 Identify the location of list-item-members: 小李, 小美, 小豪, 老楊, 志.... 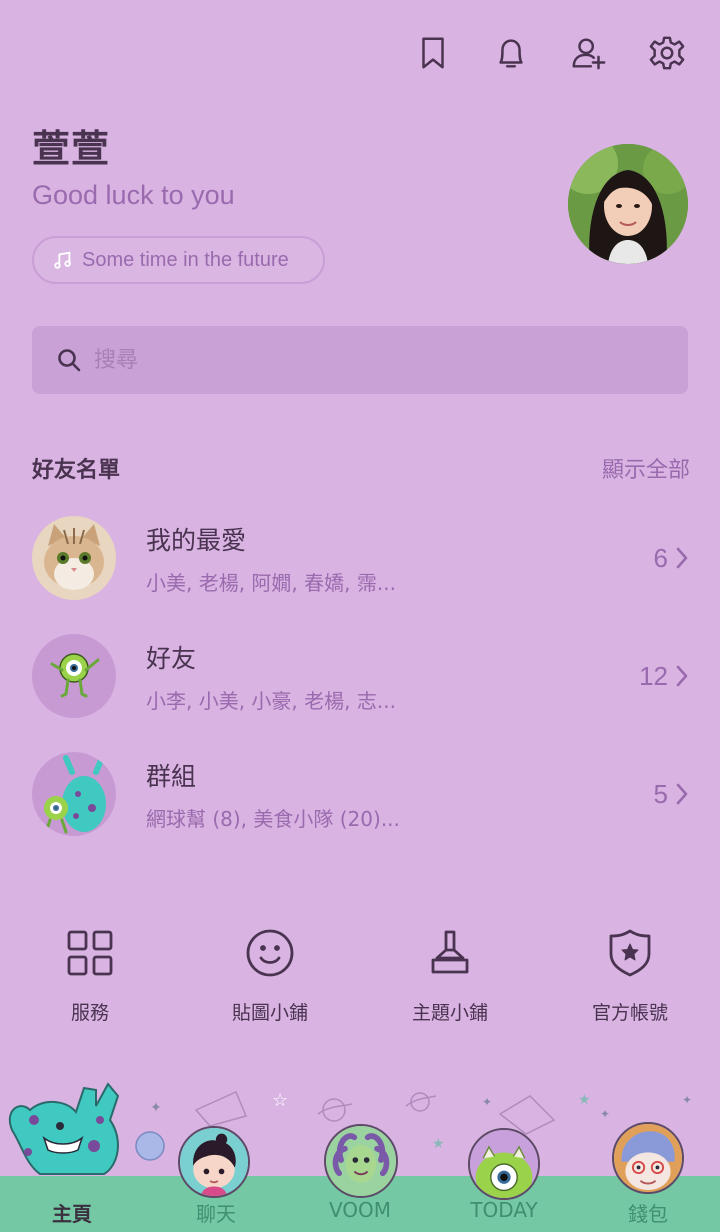
(271, 700).